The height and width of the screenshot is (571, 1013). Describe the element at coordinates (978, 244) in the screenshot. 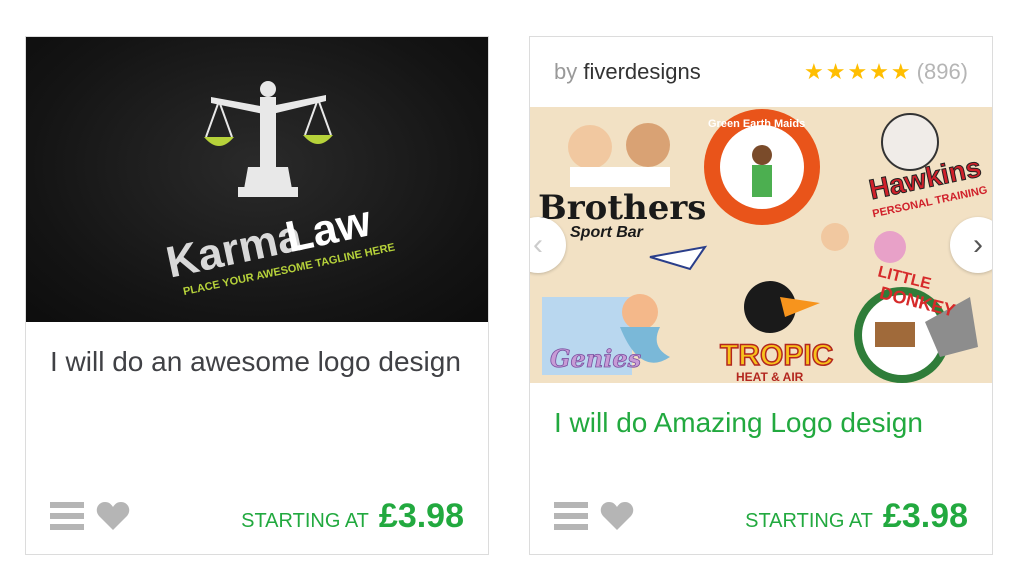

I see `chevron-right-icon: ›` at that location.